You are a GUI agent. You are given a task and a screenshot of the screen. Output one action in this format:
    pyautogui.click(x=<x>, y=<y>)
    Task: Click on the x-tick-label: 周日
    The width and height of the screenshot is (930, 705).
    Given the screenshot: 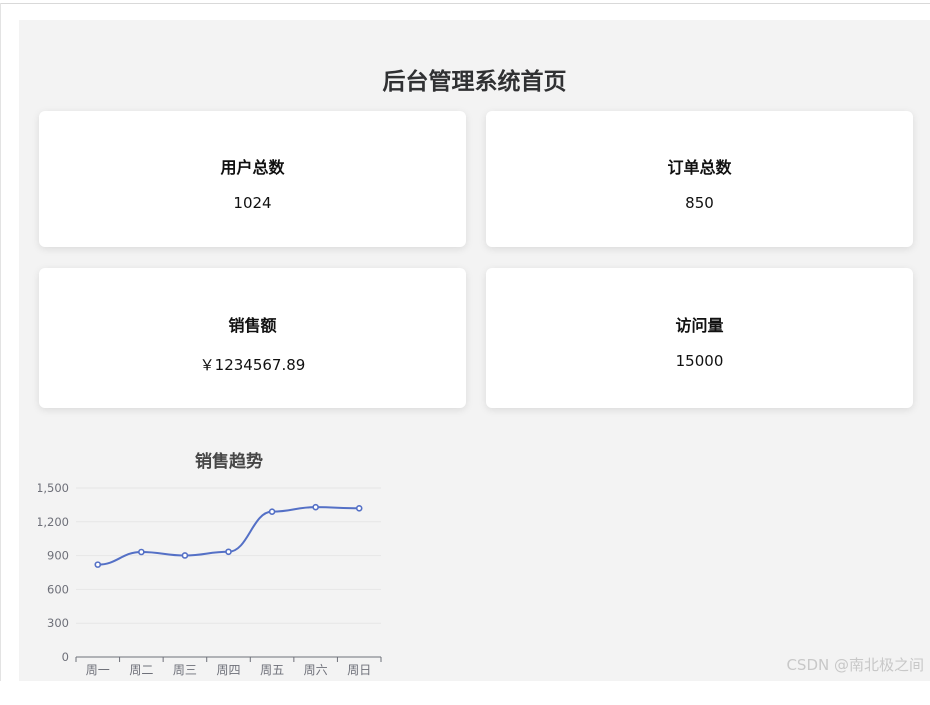 What is the action you would take?
    pyautogui.click(x=359, y=670)
    